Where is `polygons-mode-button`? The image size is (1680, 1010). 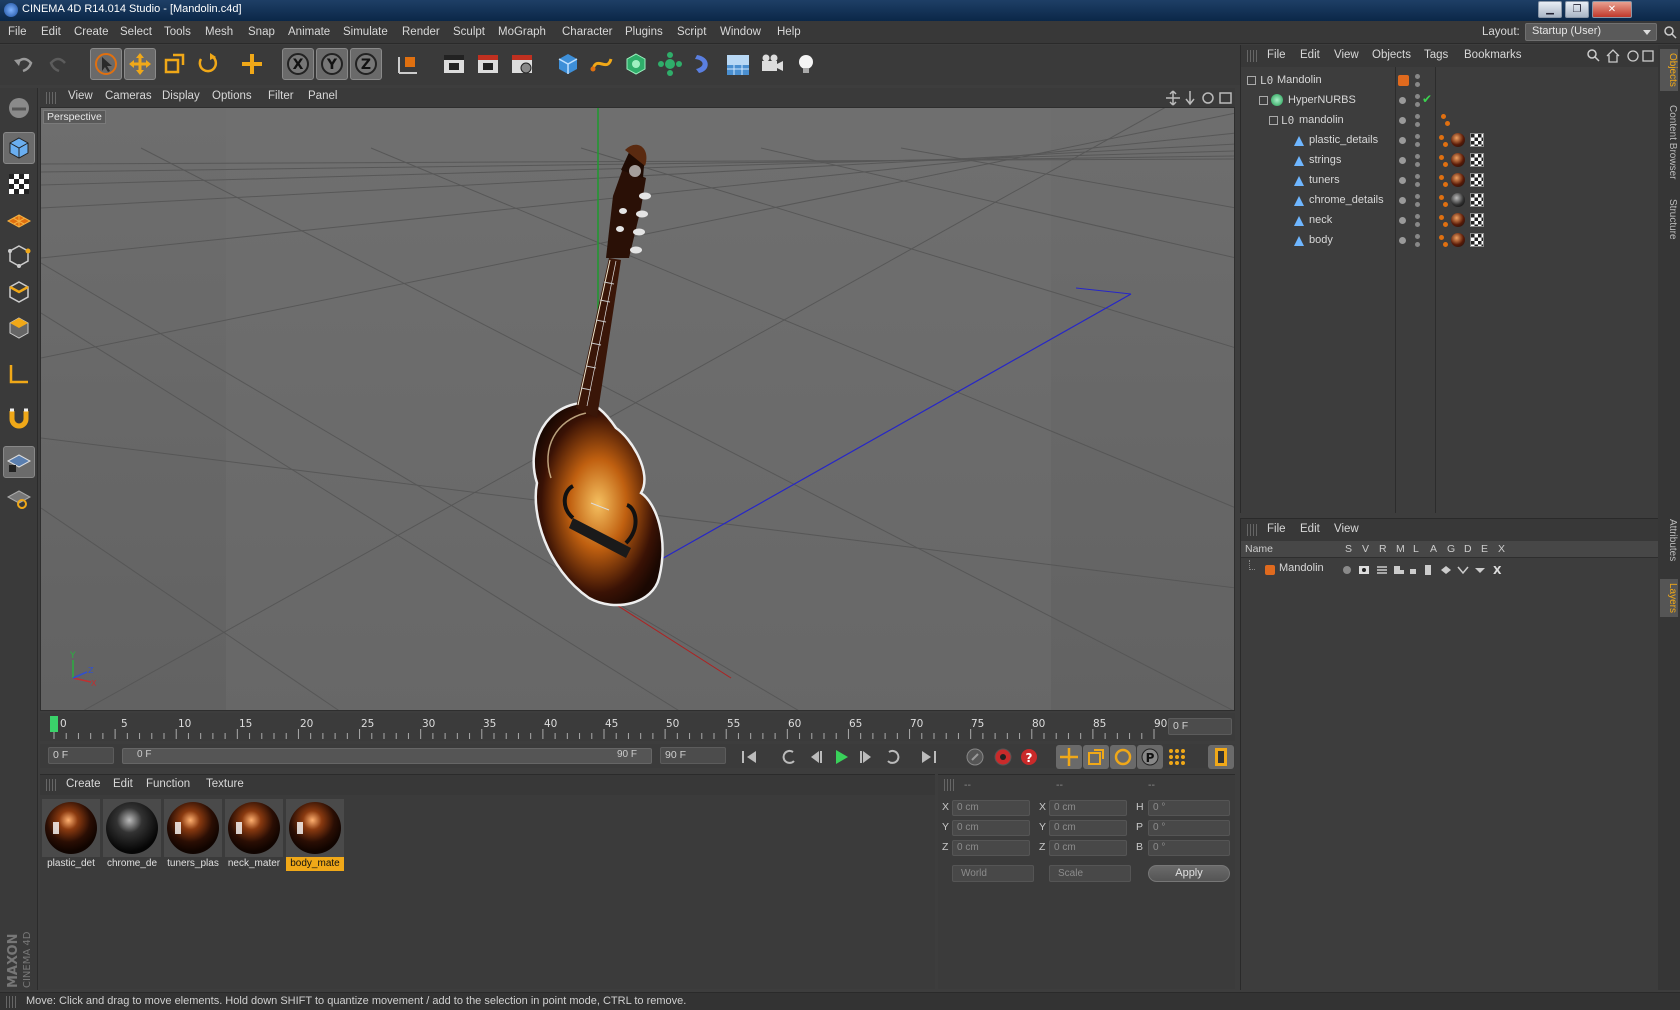 polygons-mode-button is located at coordinates (19, 328).